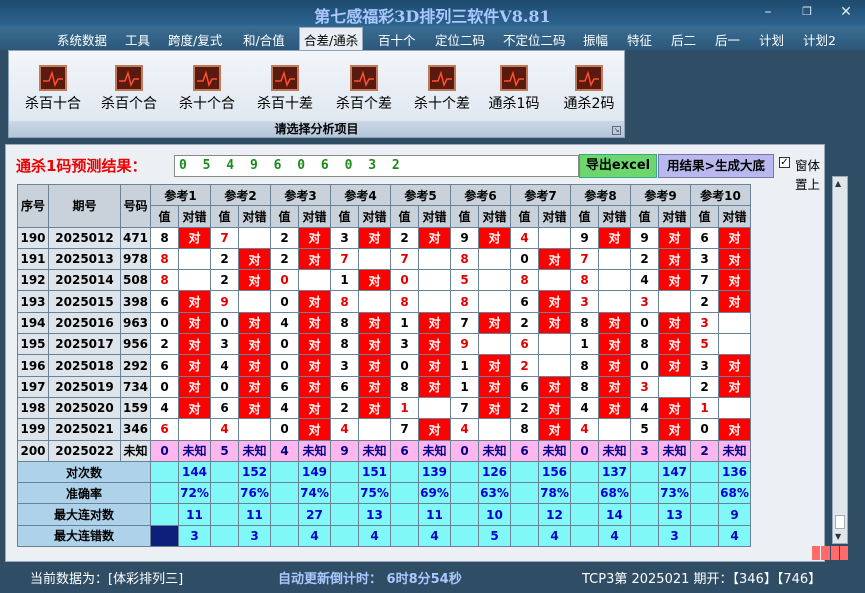  Describe the element at coordinates (33, 386) in the screenshot. I see `row-seq: 197` at that location.